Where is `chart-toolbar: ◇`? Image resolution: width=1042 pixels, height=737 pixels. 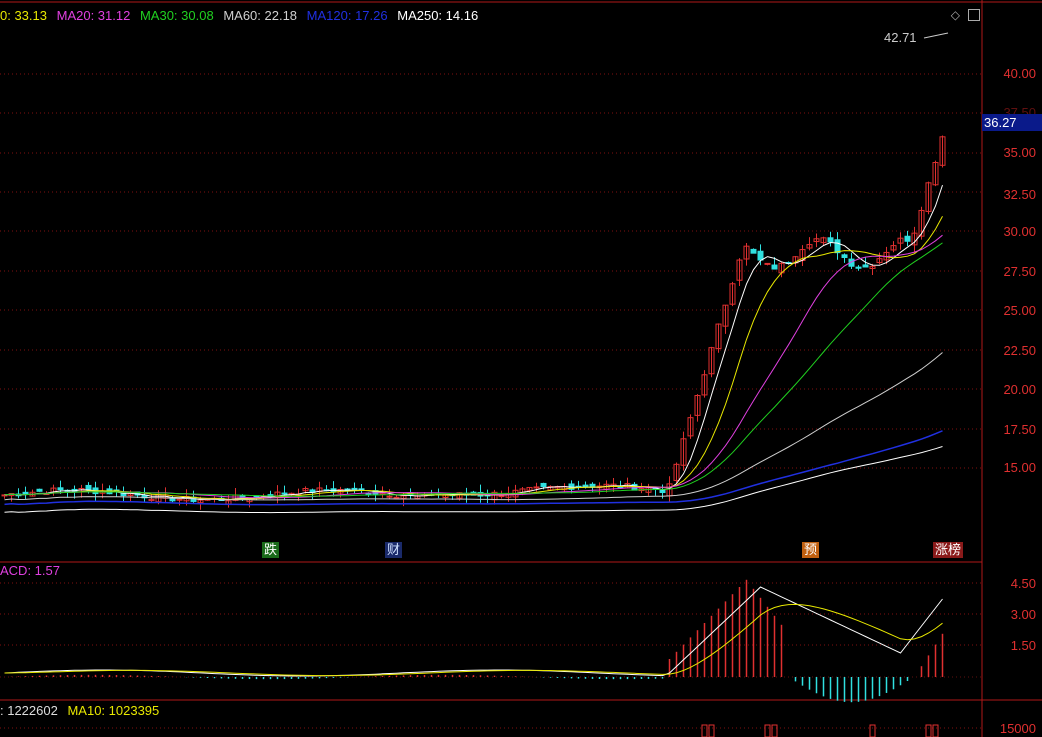 chart-toolbar: ◇ is located at coordinates (965, 15).